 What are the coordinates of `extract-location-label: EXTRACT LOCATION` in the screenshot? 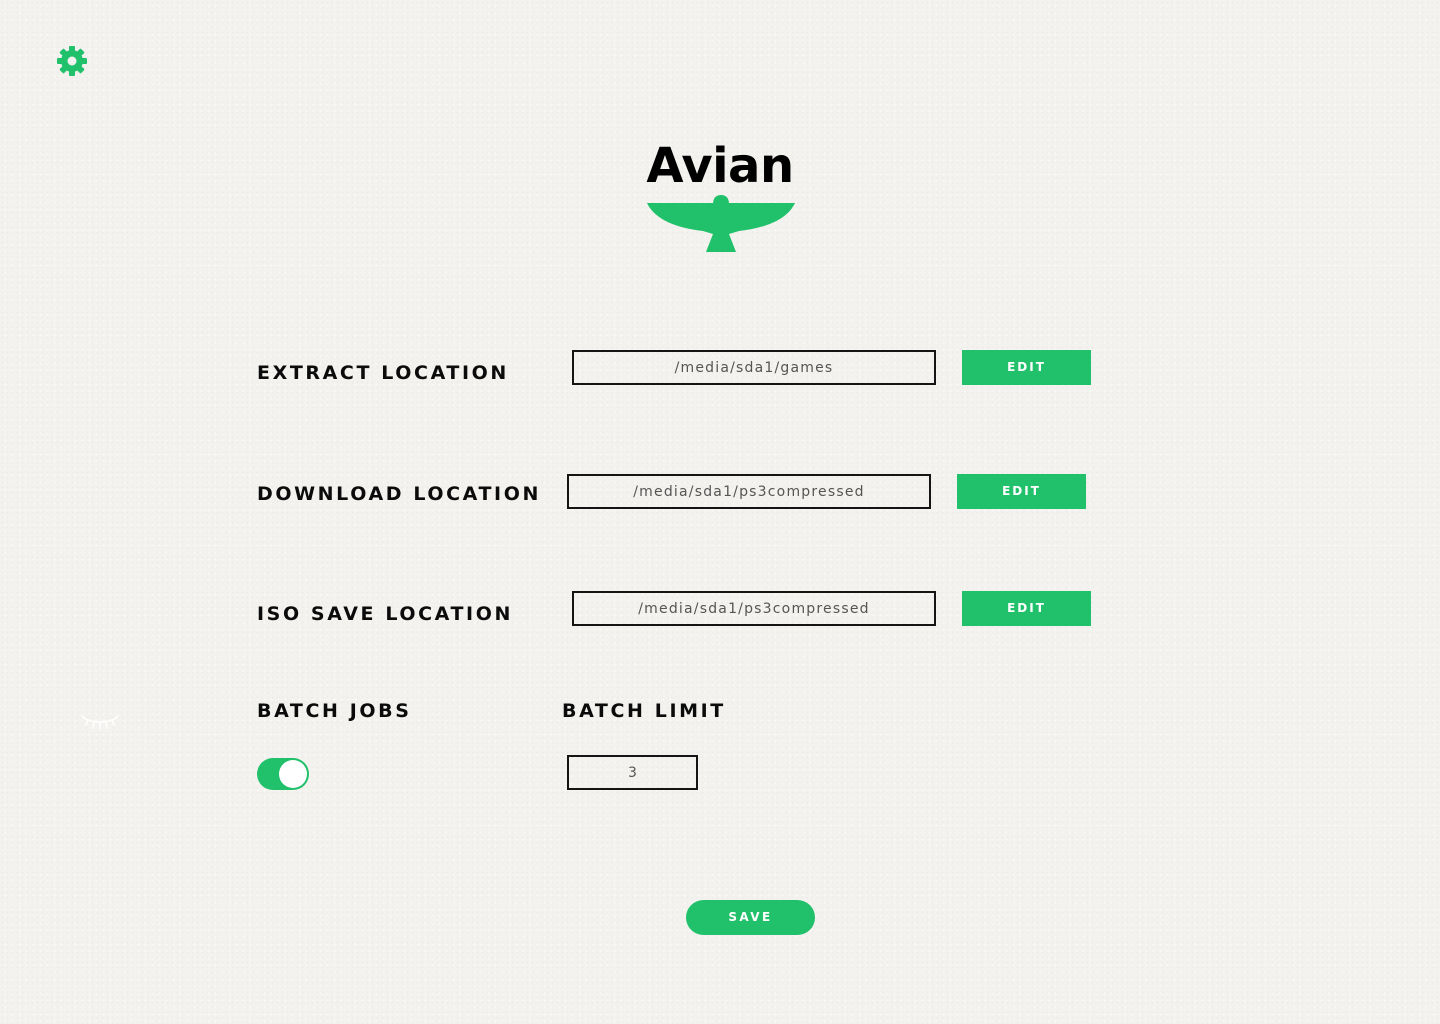 It's located at (383, 373).